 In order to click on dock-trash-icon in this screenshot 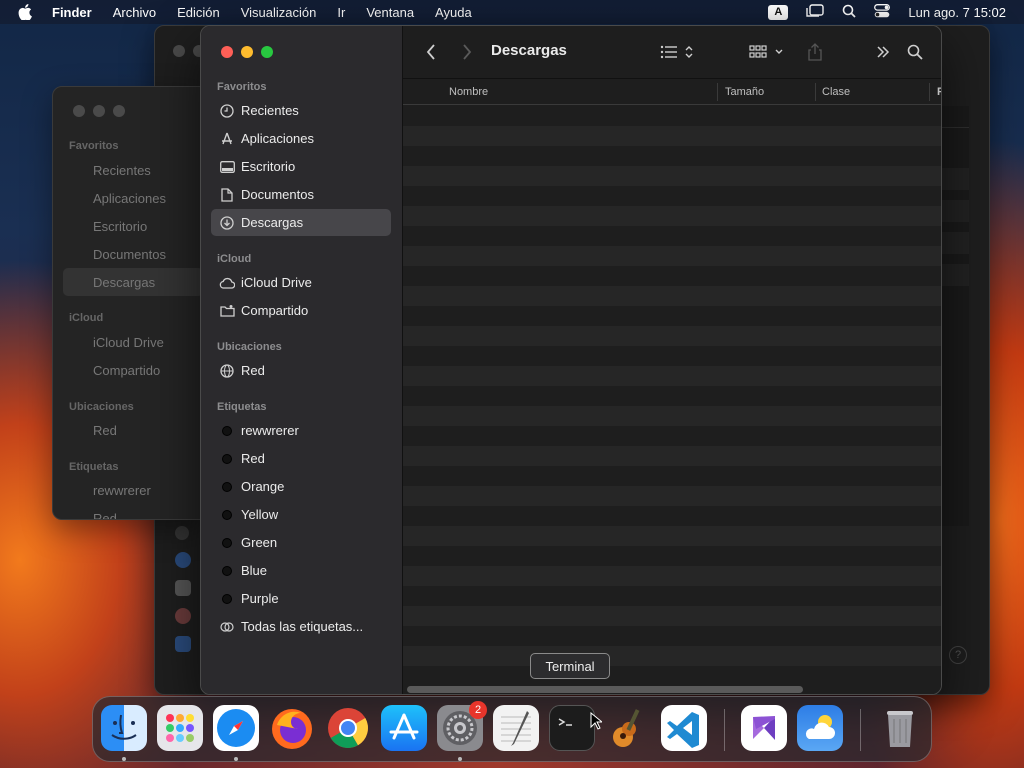, I will do `click(900, 728)`.